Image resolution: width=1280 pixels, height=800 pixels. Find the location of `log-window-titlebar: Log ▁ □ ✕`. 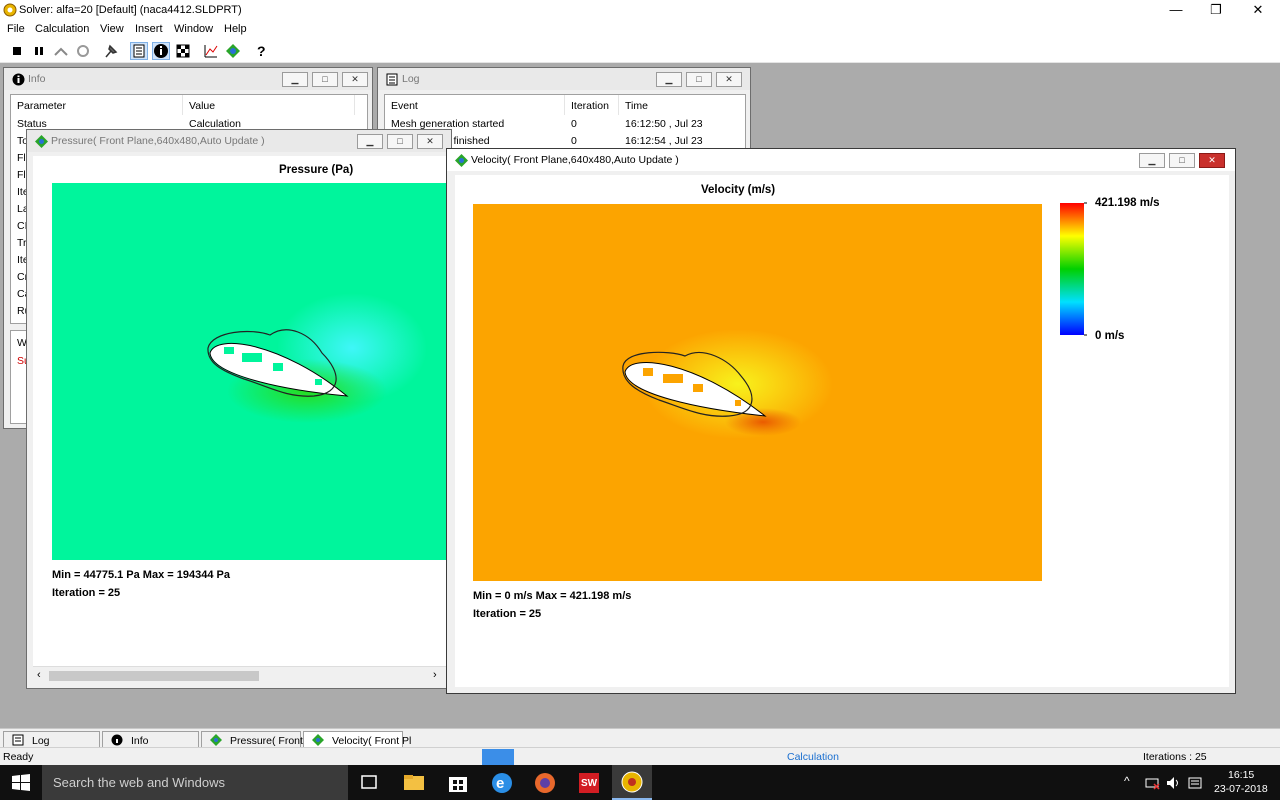

log-window-titlebar: Log ▁ □ ✕ is located at coordinates (564, 79).